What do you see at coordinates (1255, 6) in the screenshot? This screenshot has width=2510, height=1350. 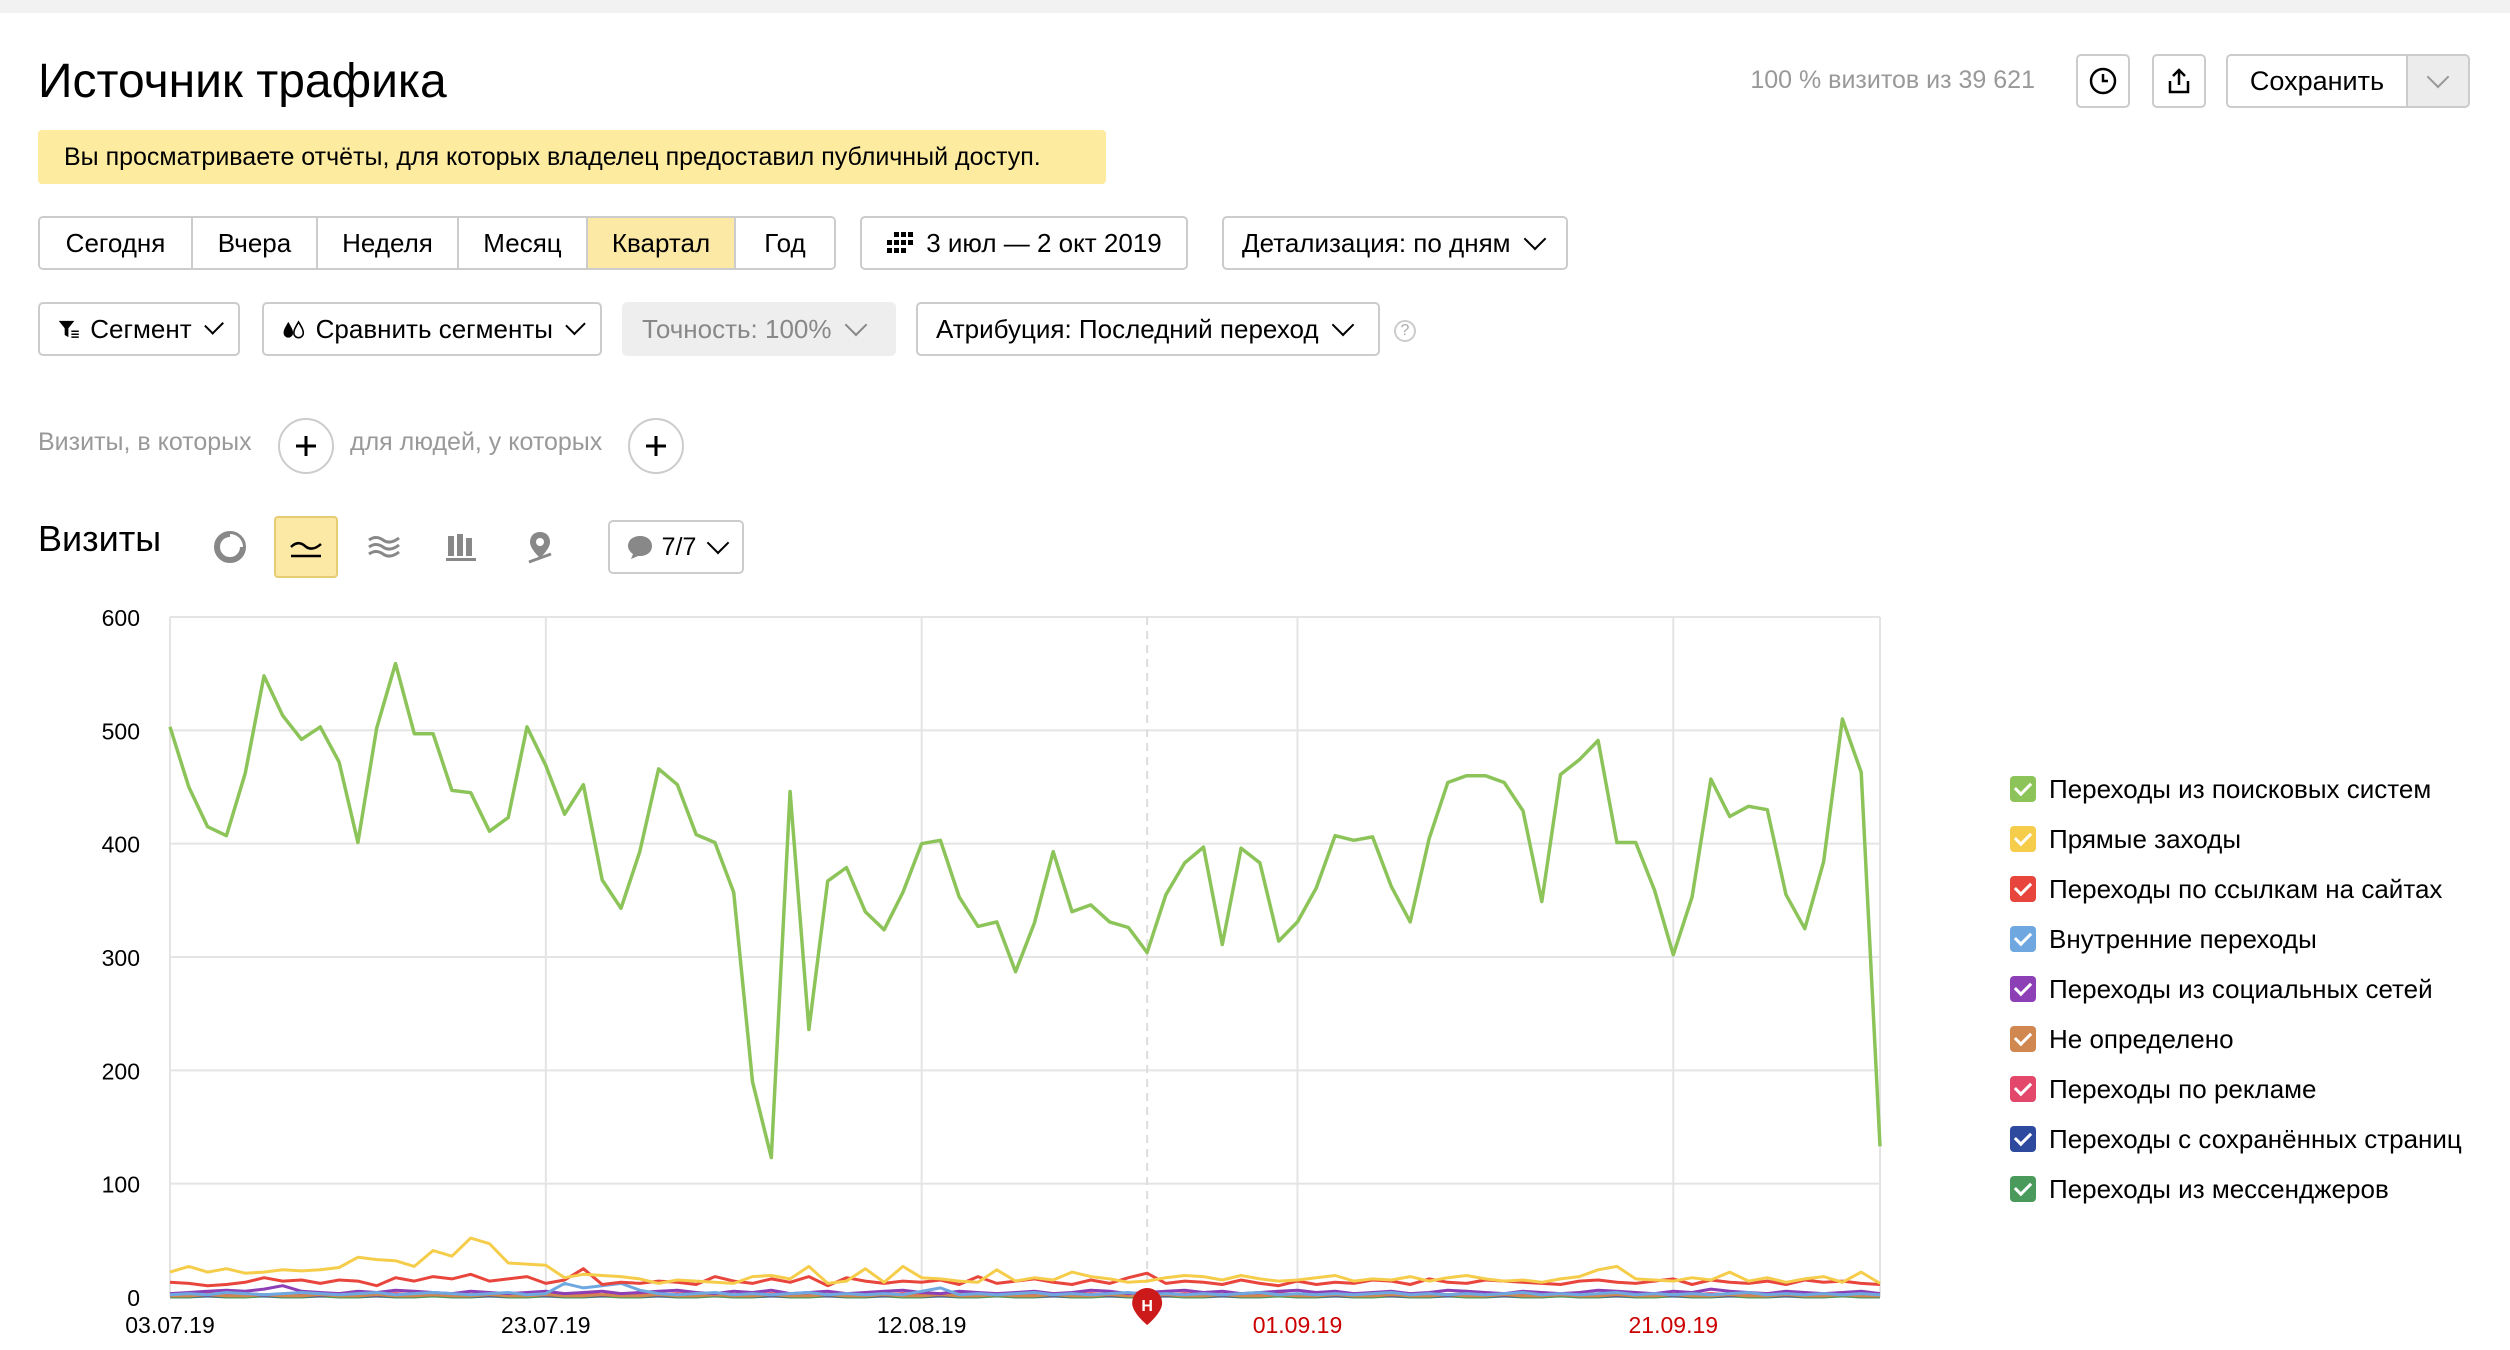 I see `top-strip` at bounding box center [1255, 6].